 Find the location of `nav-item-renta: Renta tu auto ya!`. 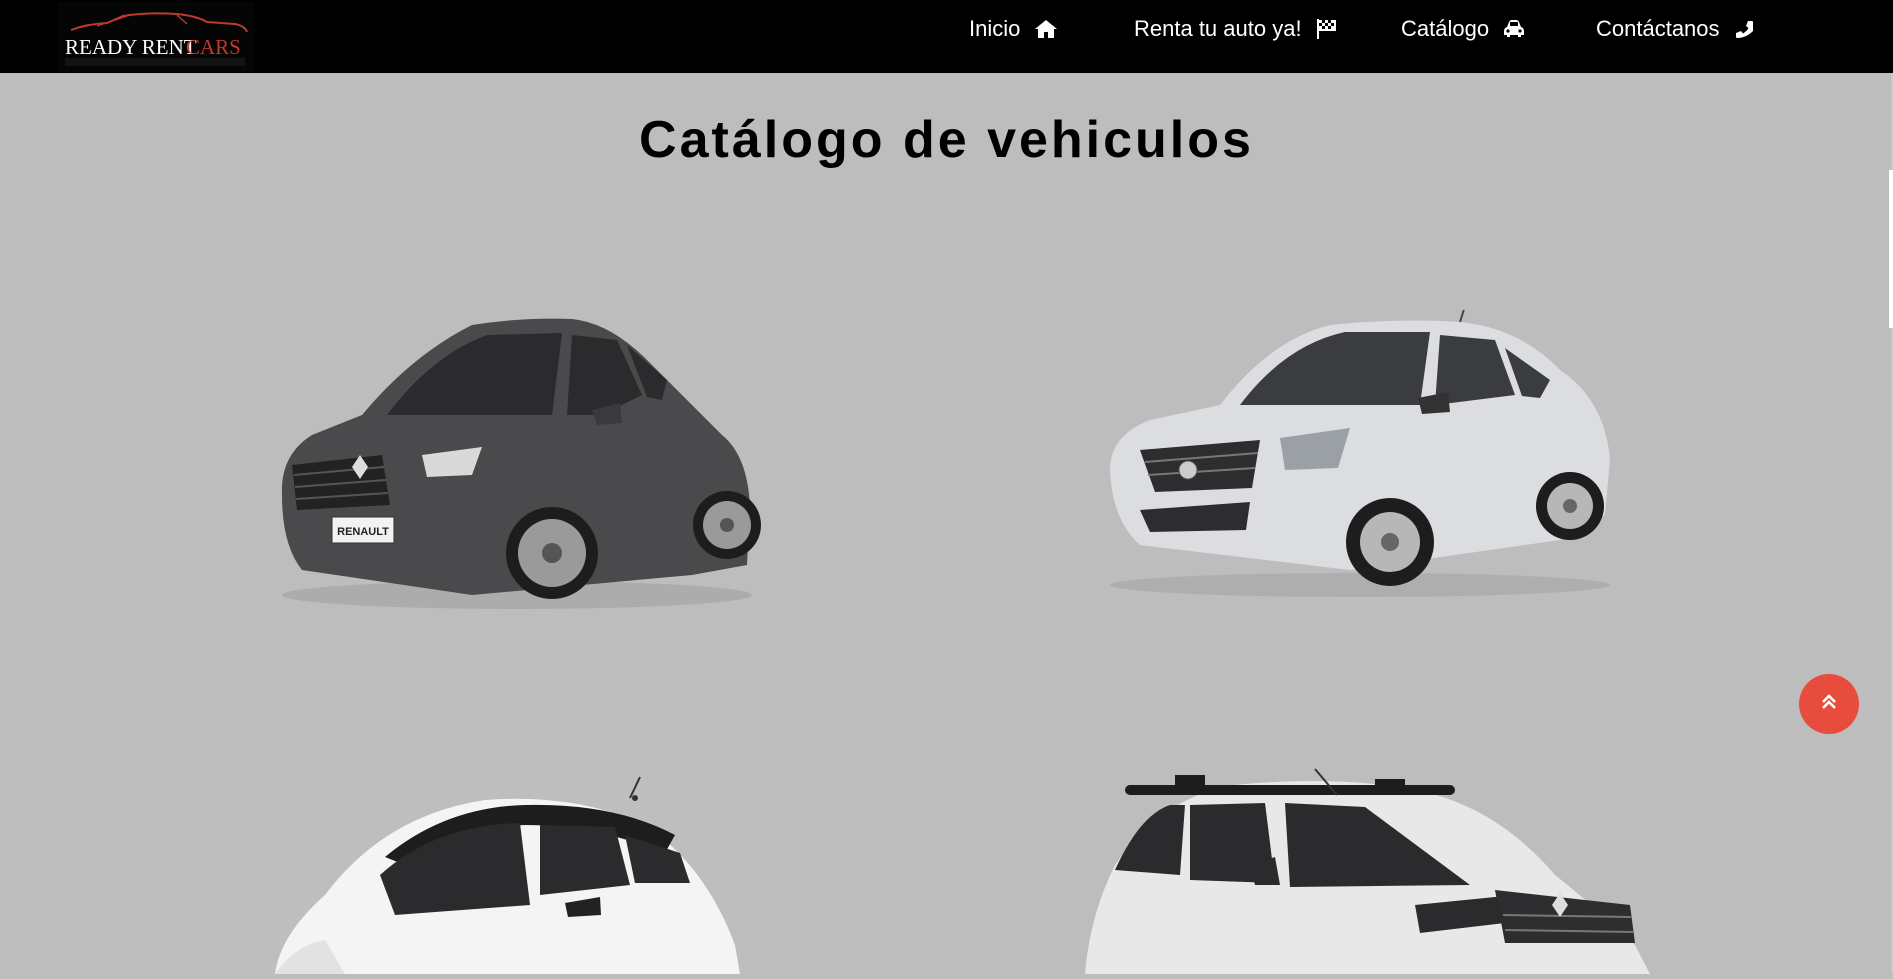

nav-item-renta: Renta tu auto ya! is located at coordinates (1236, 29).